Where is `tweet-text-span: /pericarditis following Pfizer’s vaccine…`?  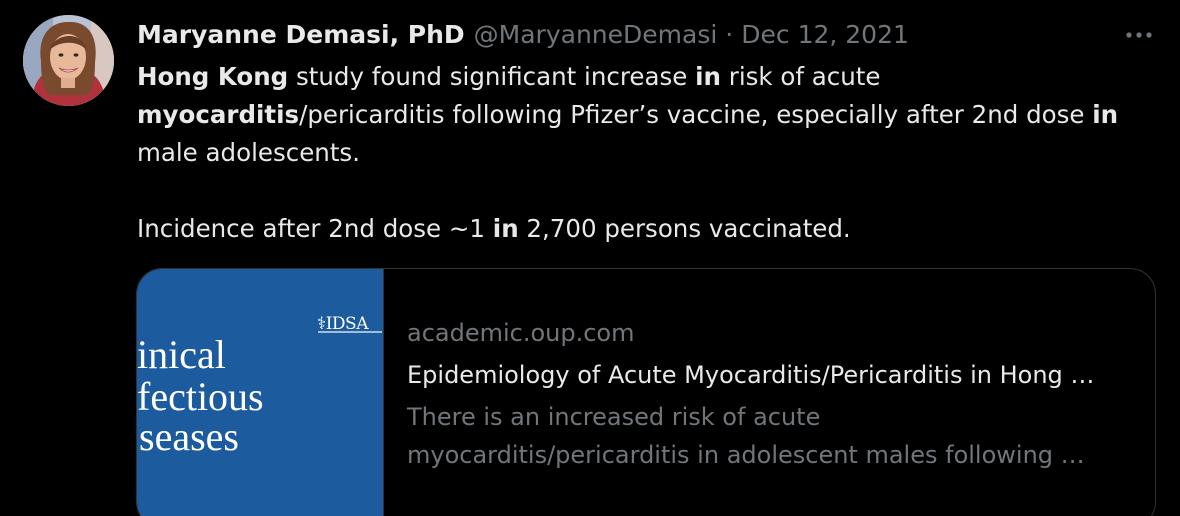
tweet-text-span: /pericarditis following Pfizer’s vaccine… is located at coordinates (696, 114).